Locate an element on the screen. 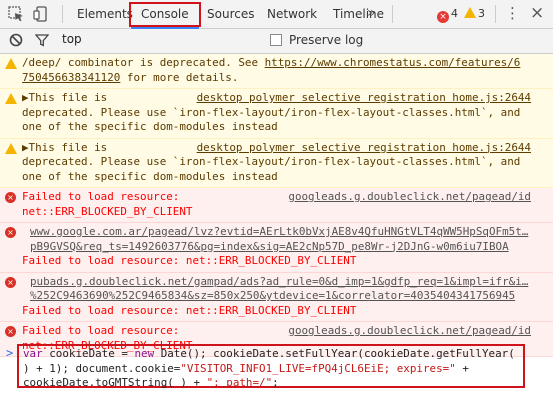 The image size is (553, 408). error-count: 4 is located at coordinates (454, 13).